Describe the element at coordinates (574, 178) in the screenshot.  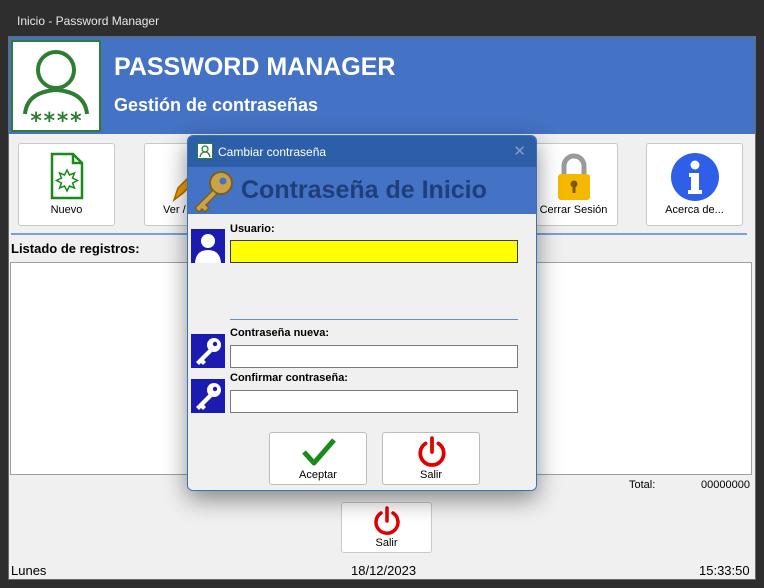
I see `lock-icon` at that location.